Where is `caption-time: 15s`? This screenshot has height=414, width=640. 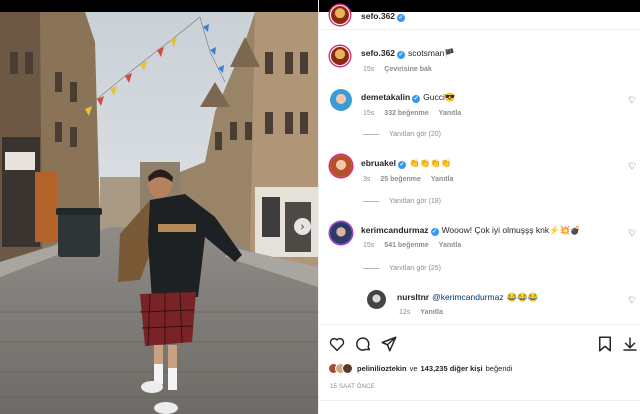 caption-time: 15s is located at coordinates (369, 69).